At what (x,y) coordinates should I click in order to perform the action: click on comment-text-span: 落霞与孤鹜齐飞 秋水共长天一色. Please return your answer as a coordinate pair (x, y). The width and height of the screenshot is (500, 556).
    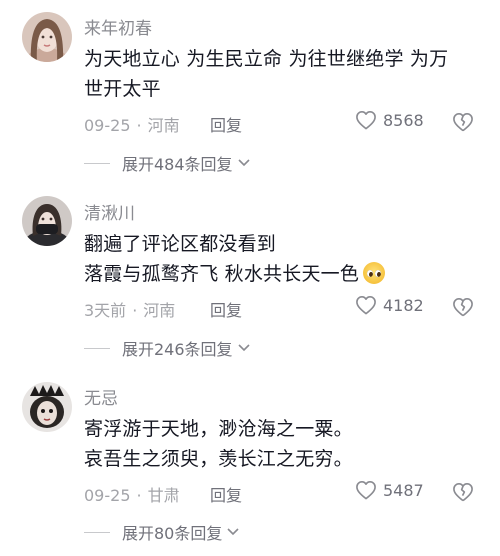
    Looking at the image, I should click on (222, 274).